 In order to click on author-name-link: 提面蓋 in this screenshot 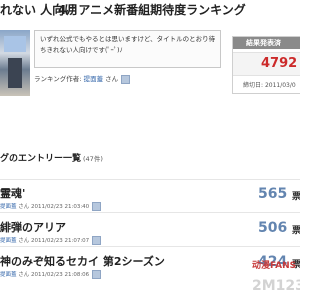, I will do `click(94, 79)`.